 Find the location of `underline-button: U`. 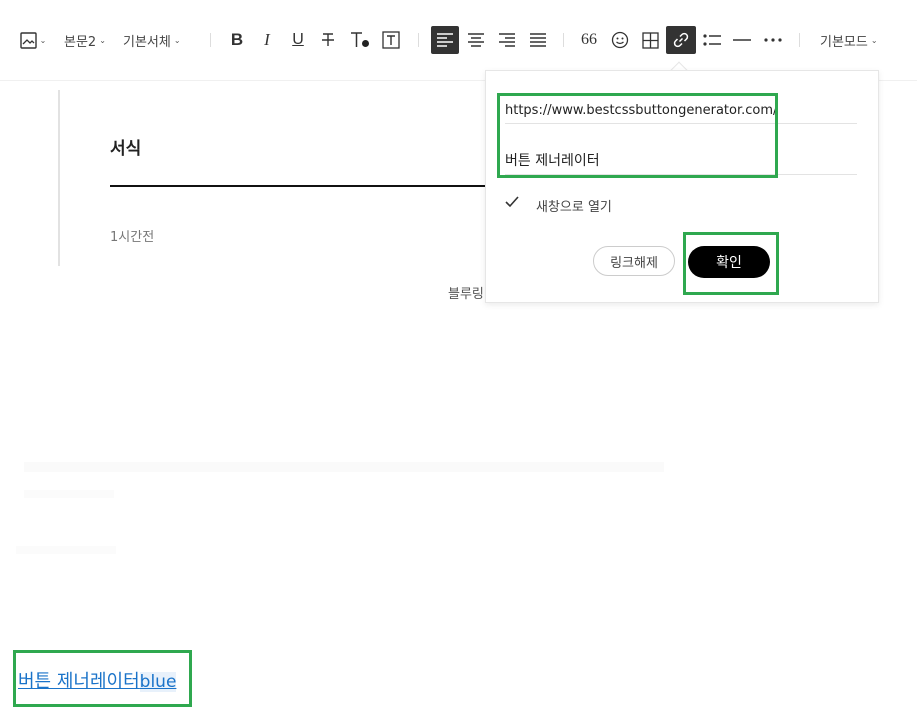

underline-button: U is located at coordinates (298, 40).